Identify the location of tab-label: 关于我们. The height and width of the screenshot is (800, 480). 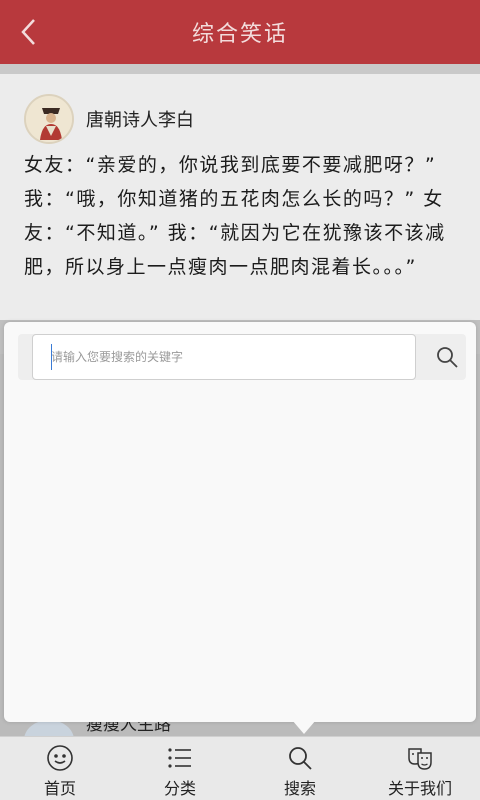
(419, 788).